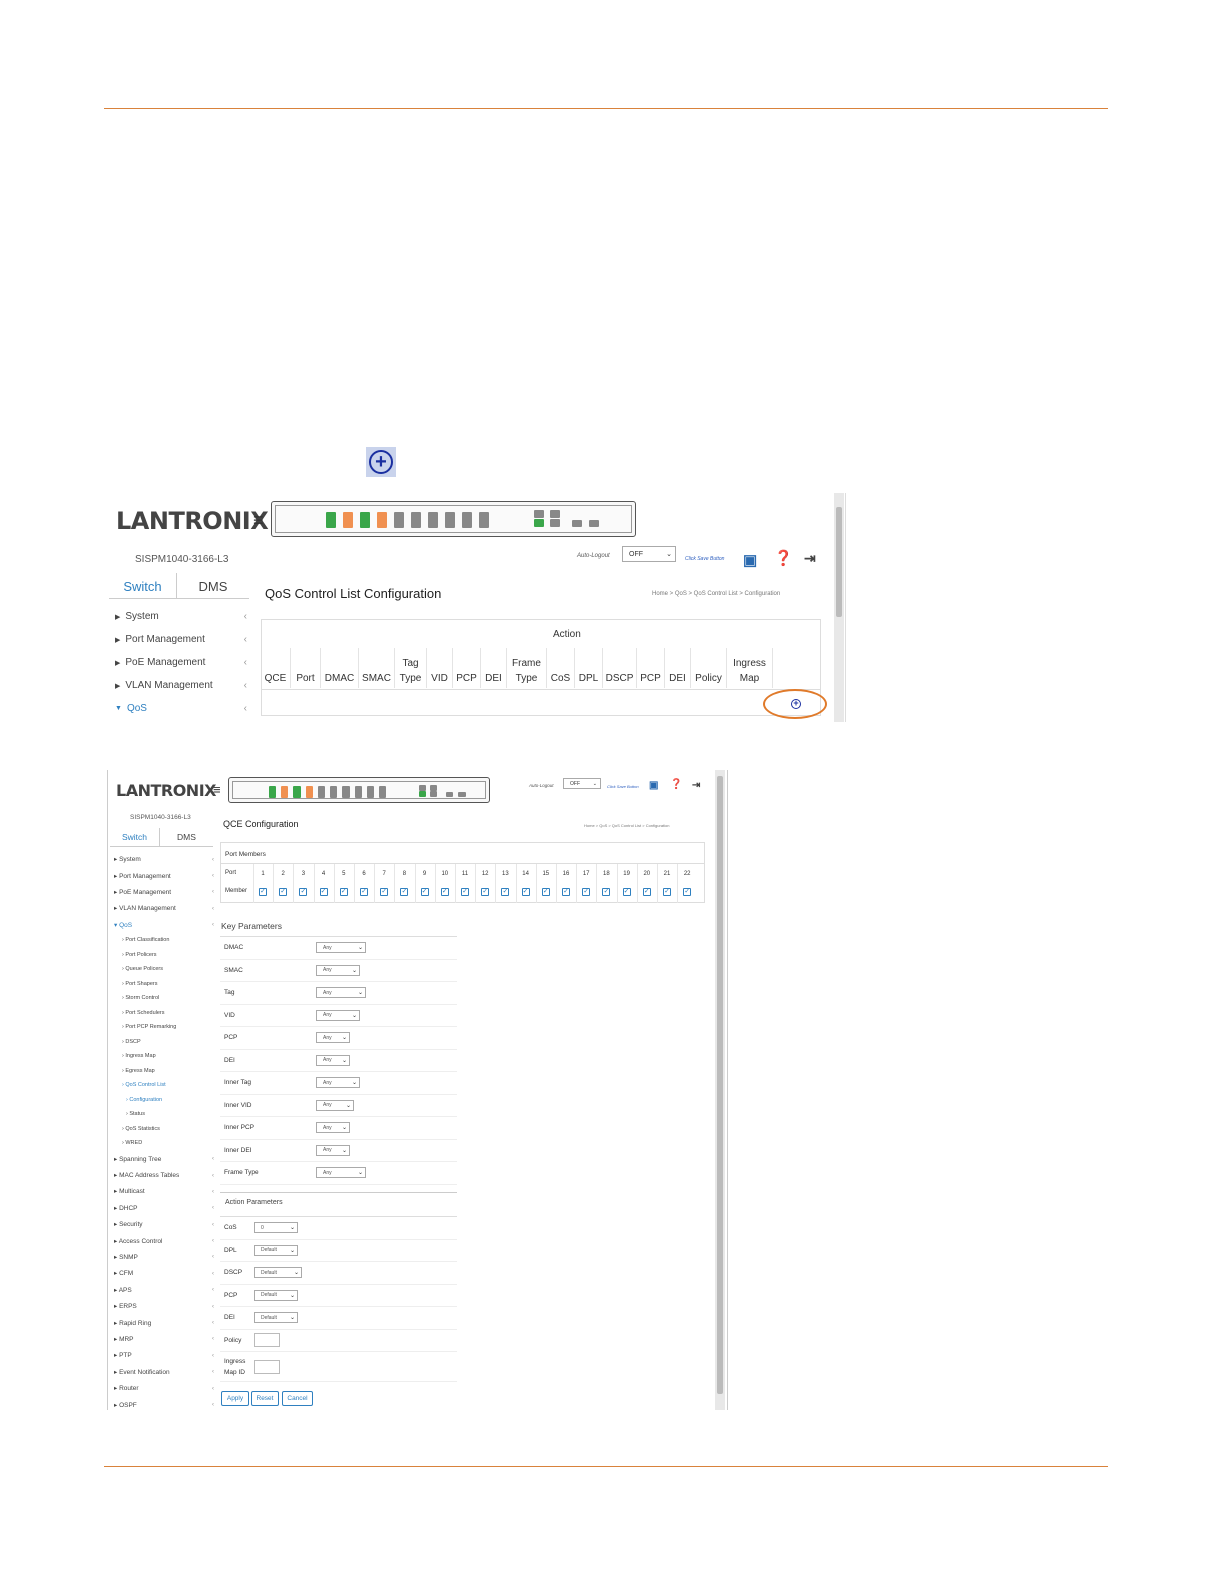 Image resolution: width=1224 pixels, height=1584 pixels. Describe the element at coordinates (164, 1085) in the screenshot. I see `sidebar-item: › QoS Control List` at that location.